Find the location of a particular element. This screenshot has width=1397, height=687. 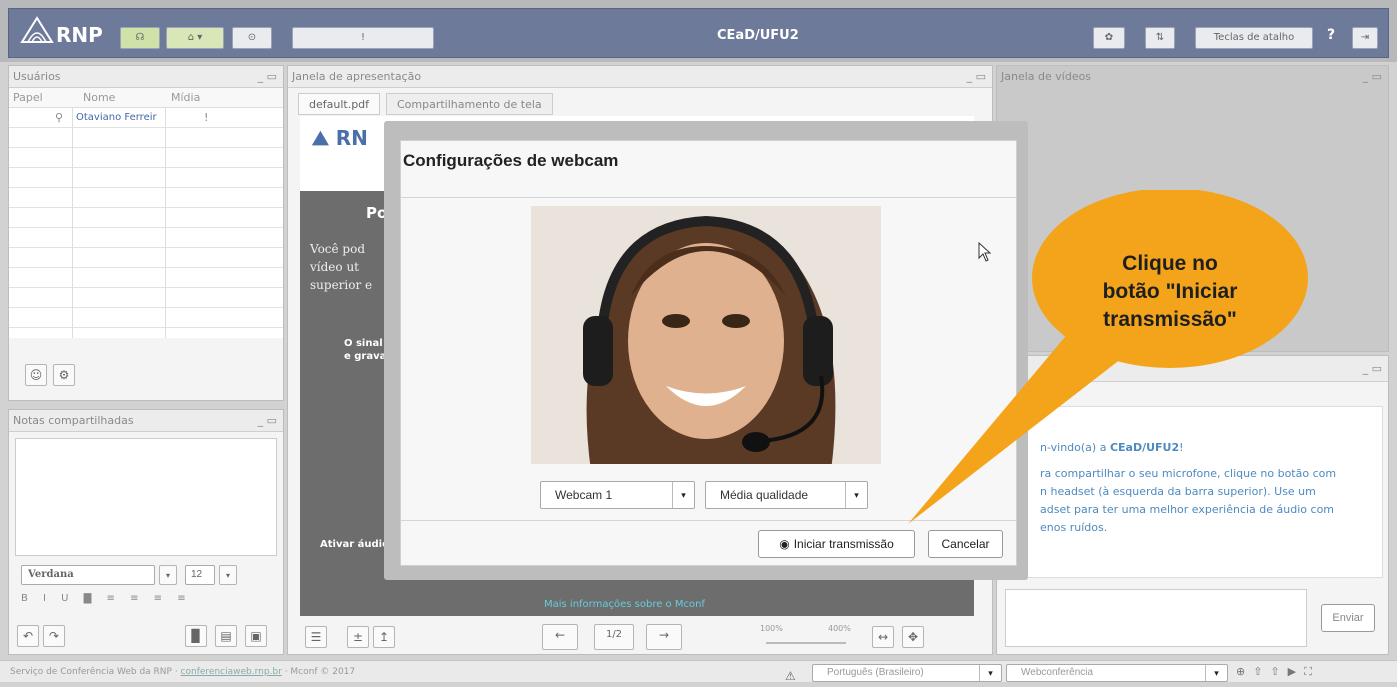

format-toolbar: B I U ▇ ≡ ≡ ≡ ≡ is located at coordinates (116, 603).